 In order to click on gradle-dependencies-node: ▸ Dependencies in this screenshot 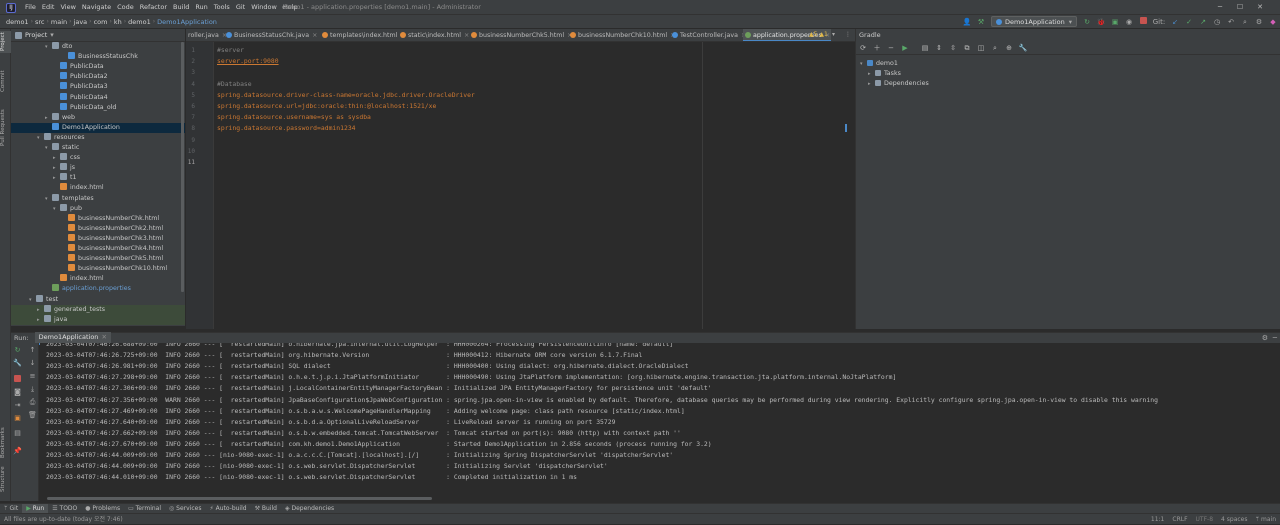, I will do `click(898, 84)`.